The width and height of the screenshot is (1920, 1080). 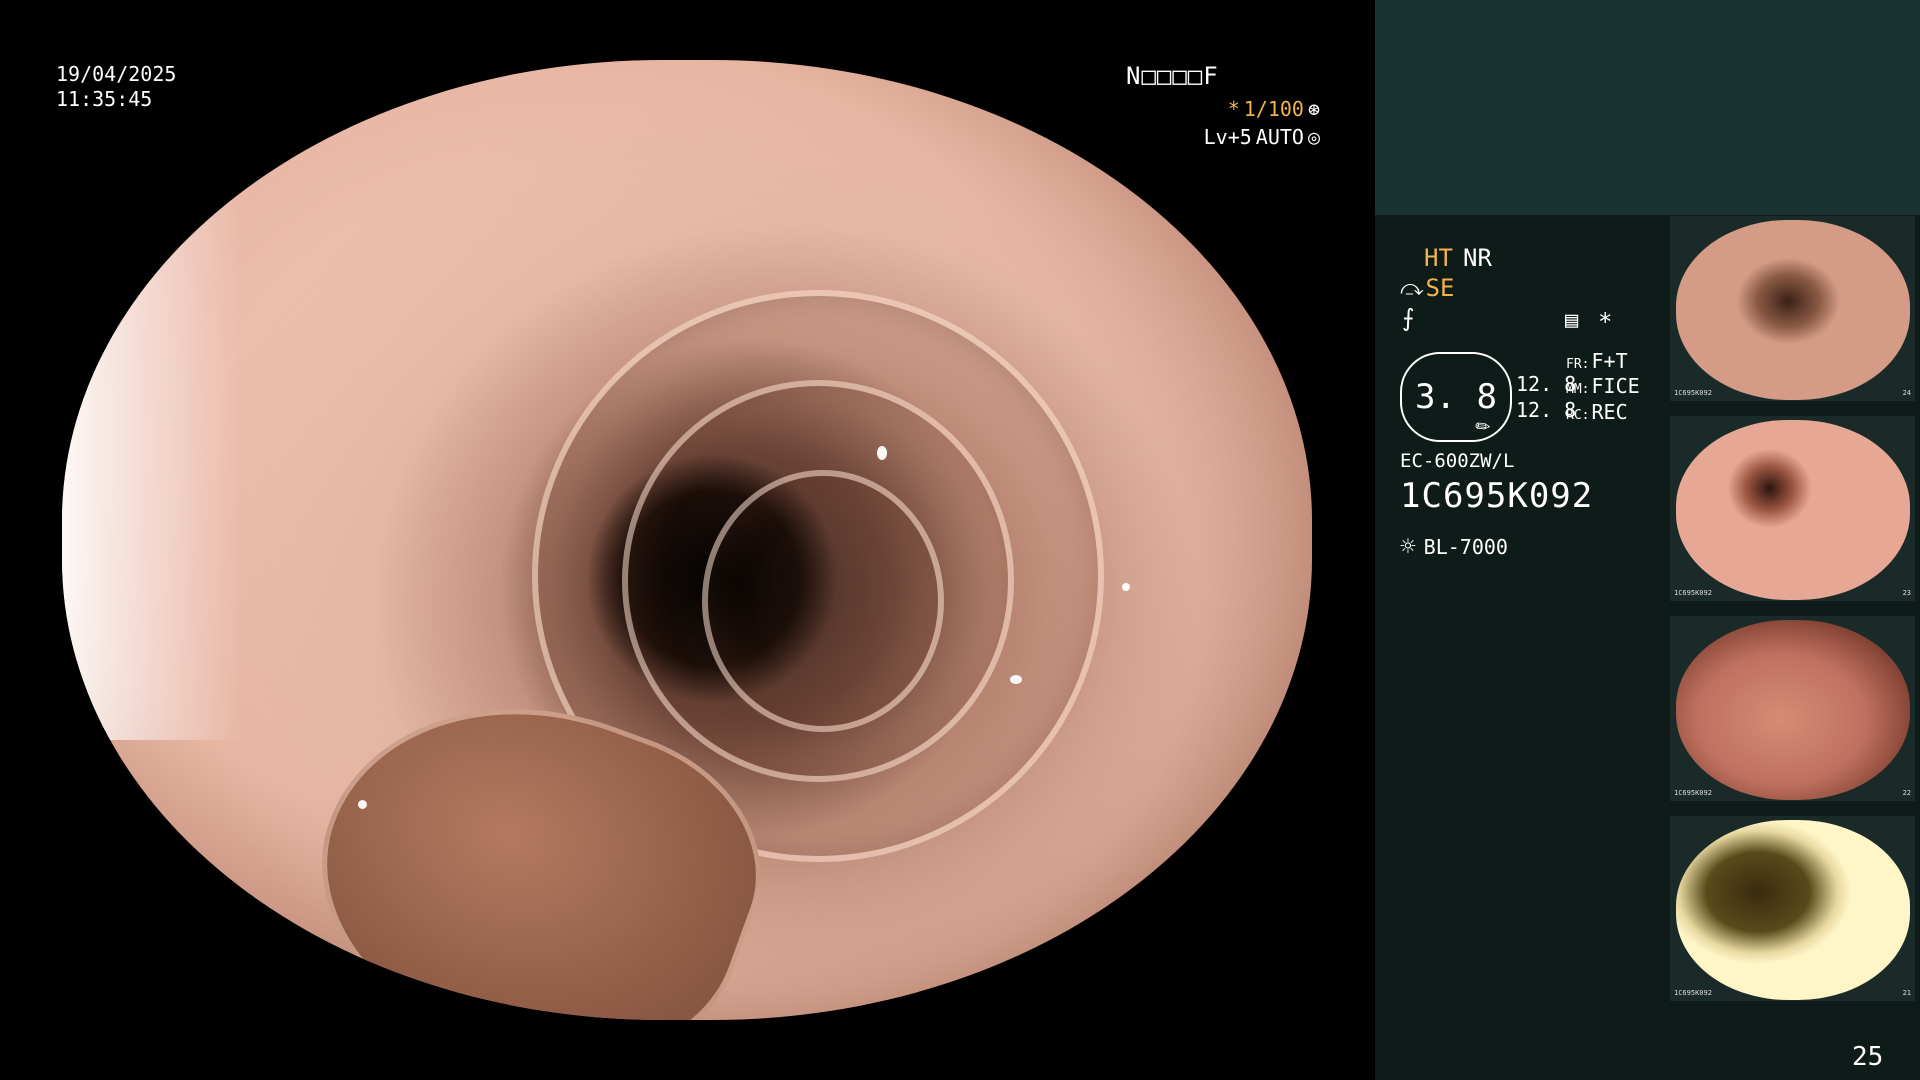 I want to click on fr-row: FR: F+T, so click(x=1597, y=361).